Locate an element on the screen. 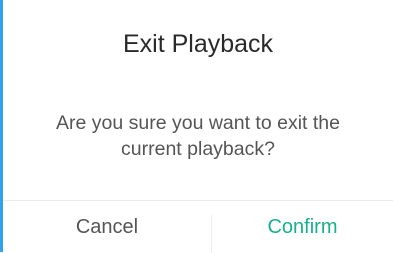 The height and width of the screenshot is (253, 393). confirm-button: Confirm is located at coordinates (302, 227).